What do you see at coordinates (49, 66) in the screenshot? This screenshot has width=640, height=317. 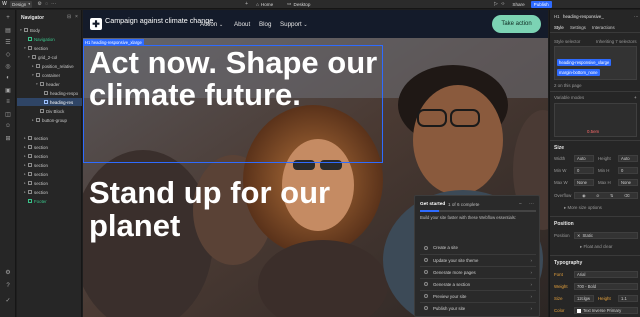 I see `tree-row-position: ▸ position_relative` at bounding box center [49, 66].